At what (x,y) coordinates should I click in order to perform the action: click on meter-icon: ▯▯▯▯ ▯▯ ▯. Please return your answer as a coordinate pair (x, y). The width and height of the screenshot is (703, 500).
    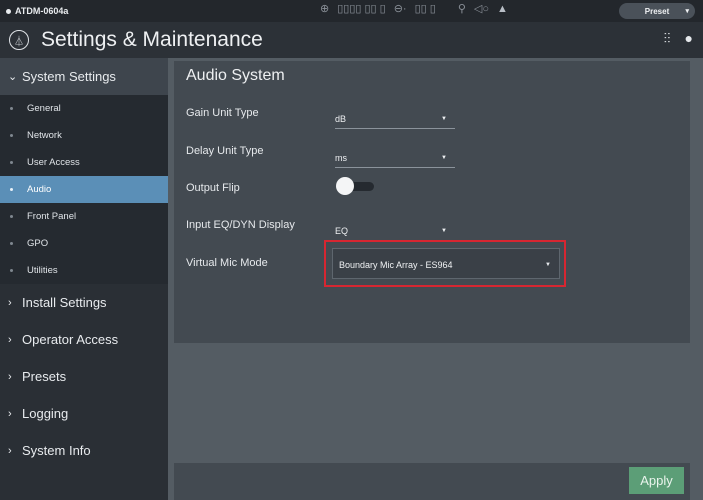
    Looking at the image, I should click on (361, 9).